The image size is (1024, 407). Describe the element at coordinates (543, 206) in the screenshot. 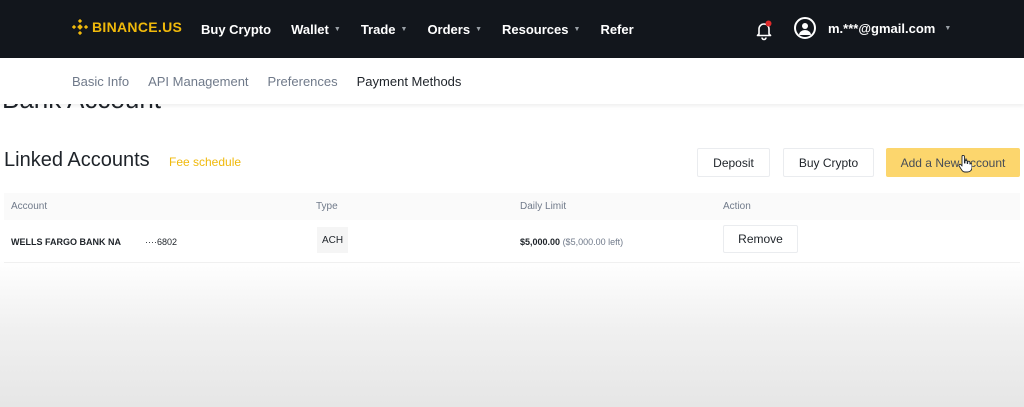

I see `column-header-daily-limit: Daily Limit` at that location.